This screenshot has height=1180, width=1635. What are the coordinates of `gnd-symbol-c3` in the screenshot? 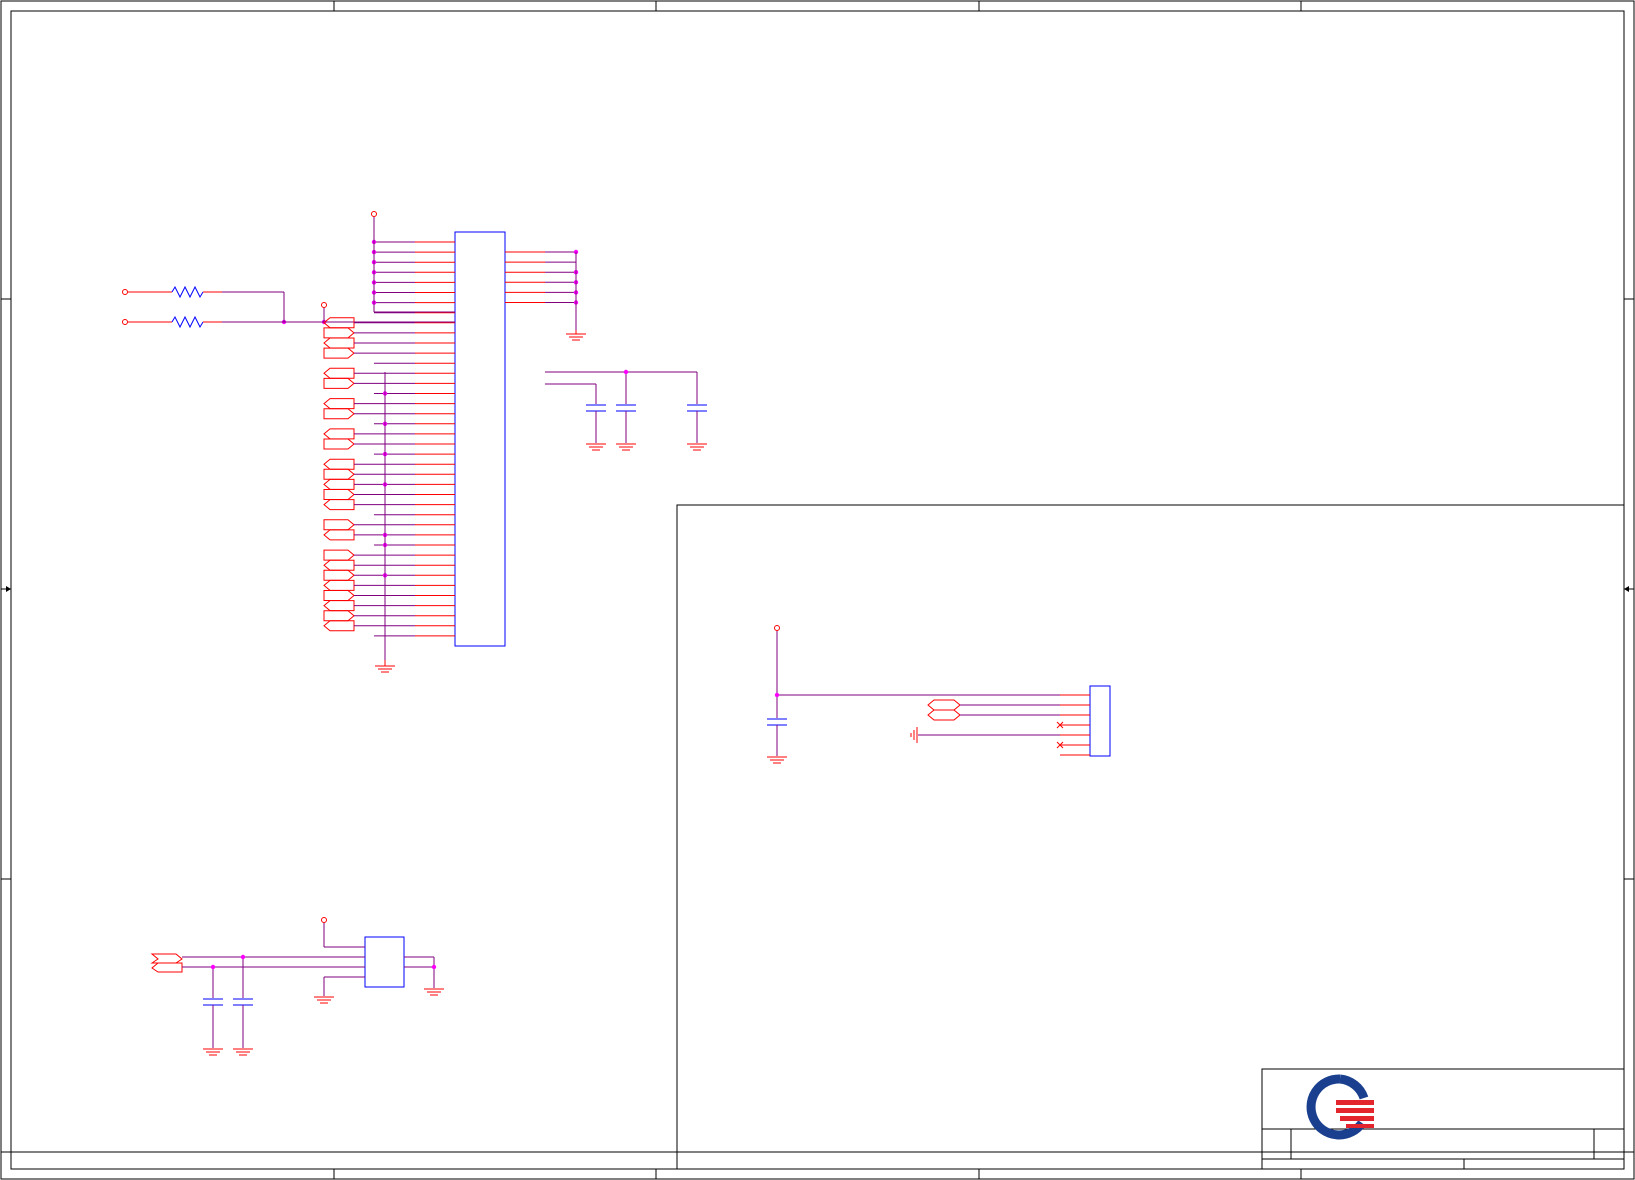 It's located at (697, 447).